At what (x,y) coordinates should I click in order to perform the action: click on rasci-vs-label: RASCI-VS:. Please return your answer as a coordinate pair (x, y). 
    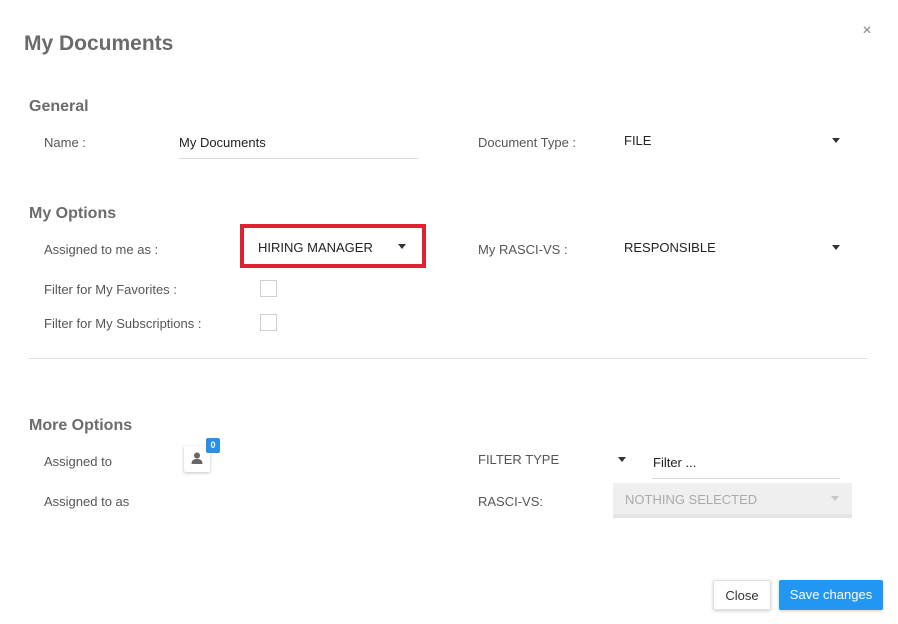
    Looking at the image, I should click on (511, 501).